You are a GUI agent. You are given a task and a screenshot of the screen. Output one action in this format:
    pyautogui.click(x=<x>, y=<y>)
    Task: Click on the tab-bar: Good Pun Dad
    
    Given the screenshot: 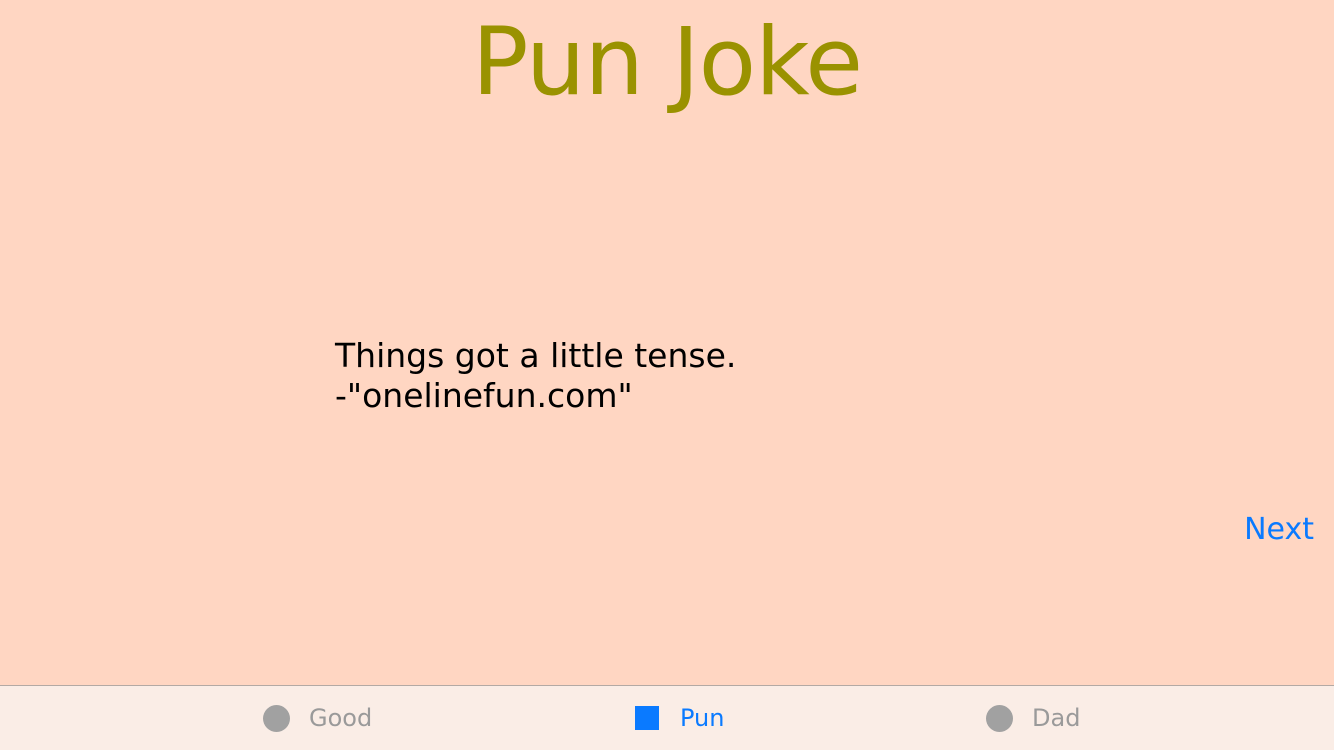 What is the action you would take?
    pyautogui.click(x=667, y=717)
    